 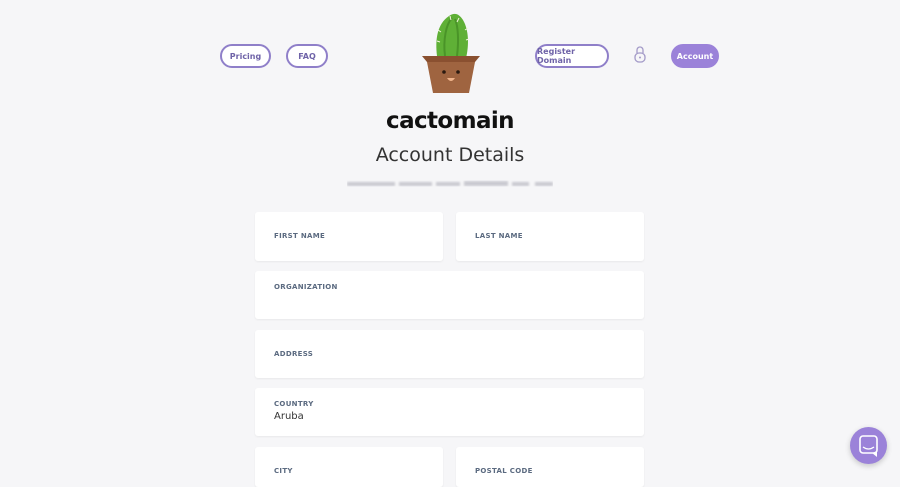 I want to click on chat-icon, so click(x=868, y=446).